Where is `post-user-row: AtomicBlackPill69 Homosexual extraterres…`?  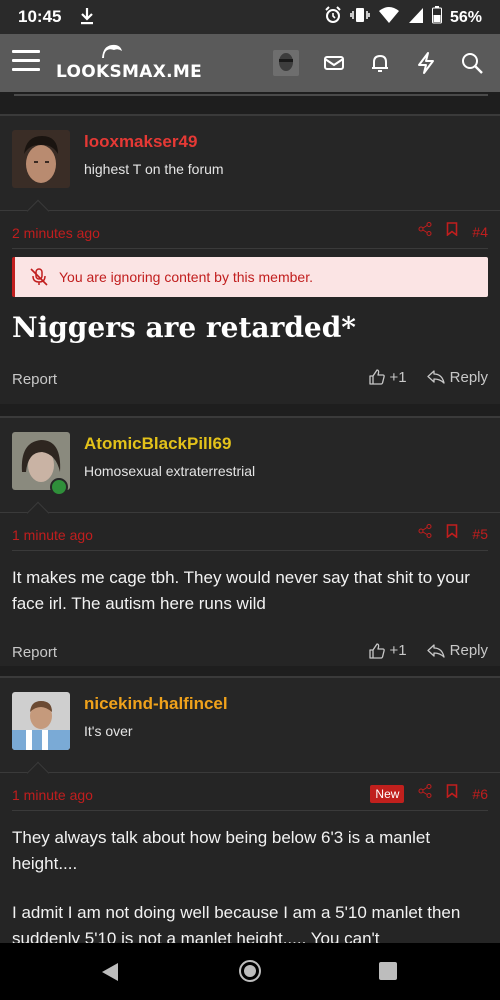
post-user-row: AtomicBlackPill69 Homosexual extraterres… is located at coordinates (250, 471).